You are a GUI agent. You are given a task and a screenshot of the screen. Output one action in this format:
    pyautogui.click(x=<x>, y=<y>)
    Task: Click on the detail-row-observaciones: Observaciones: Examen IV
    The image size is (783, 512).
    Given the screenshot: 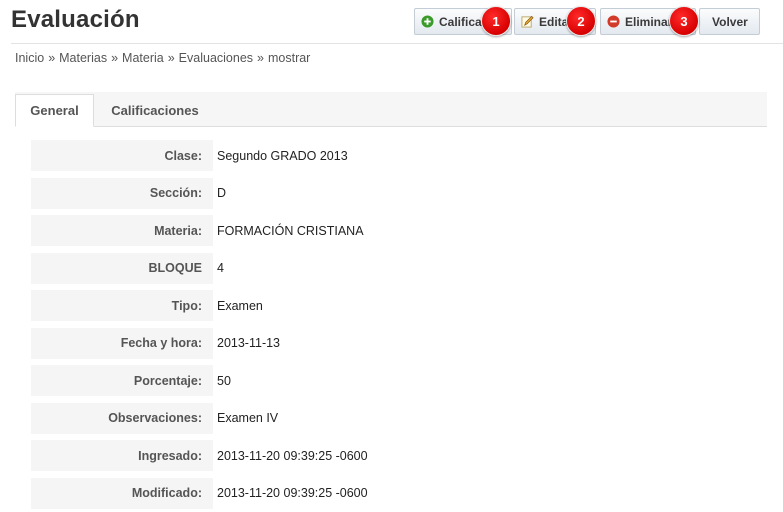 What is the action you would take?
    pyautogui.click(x=399, y=418)
    